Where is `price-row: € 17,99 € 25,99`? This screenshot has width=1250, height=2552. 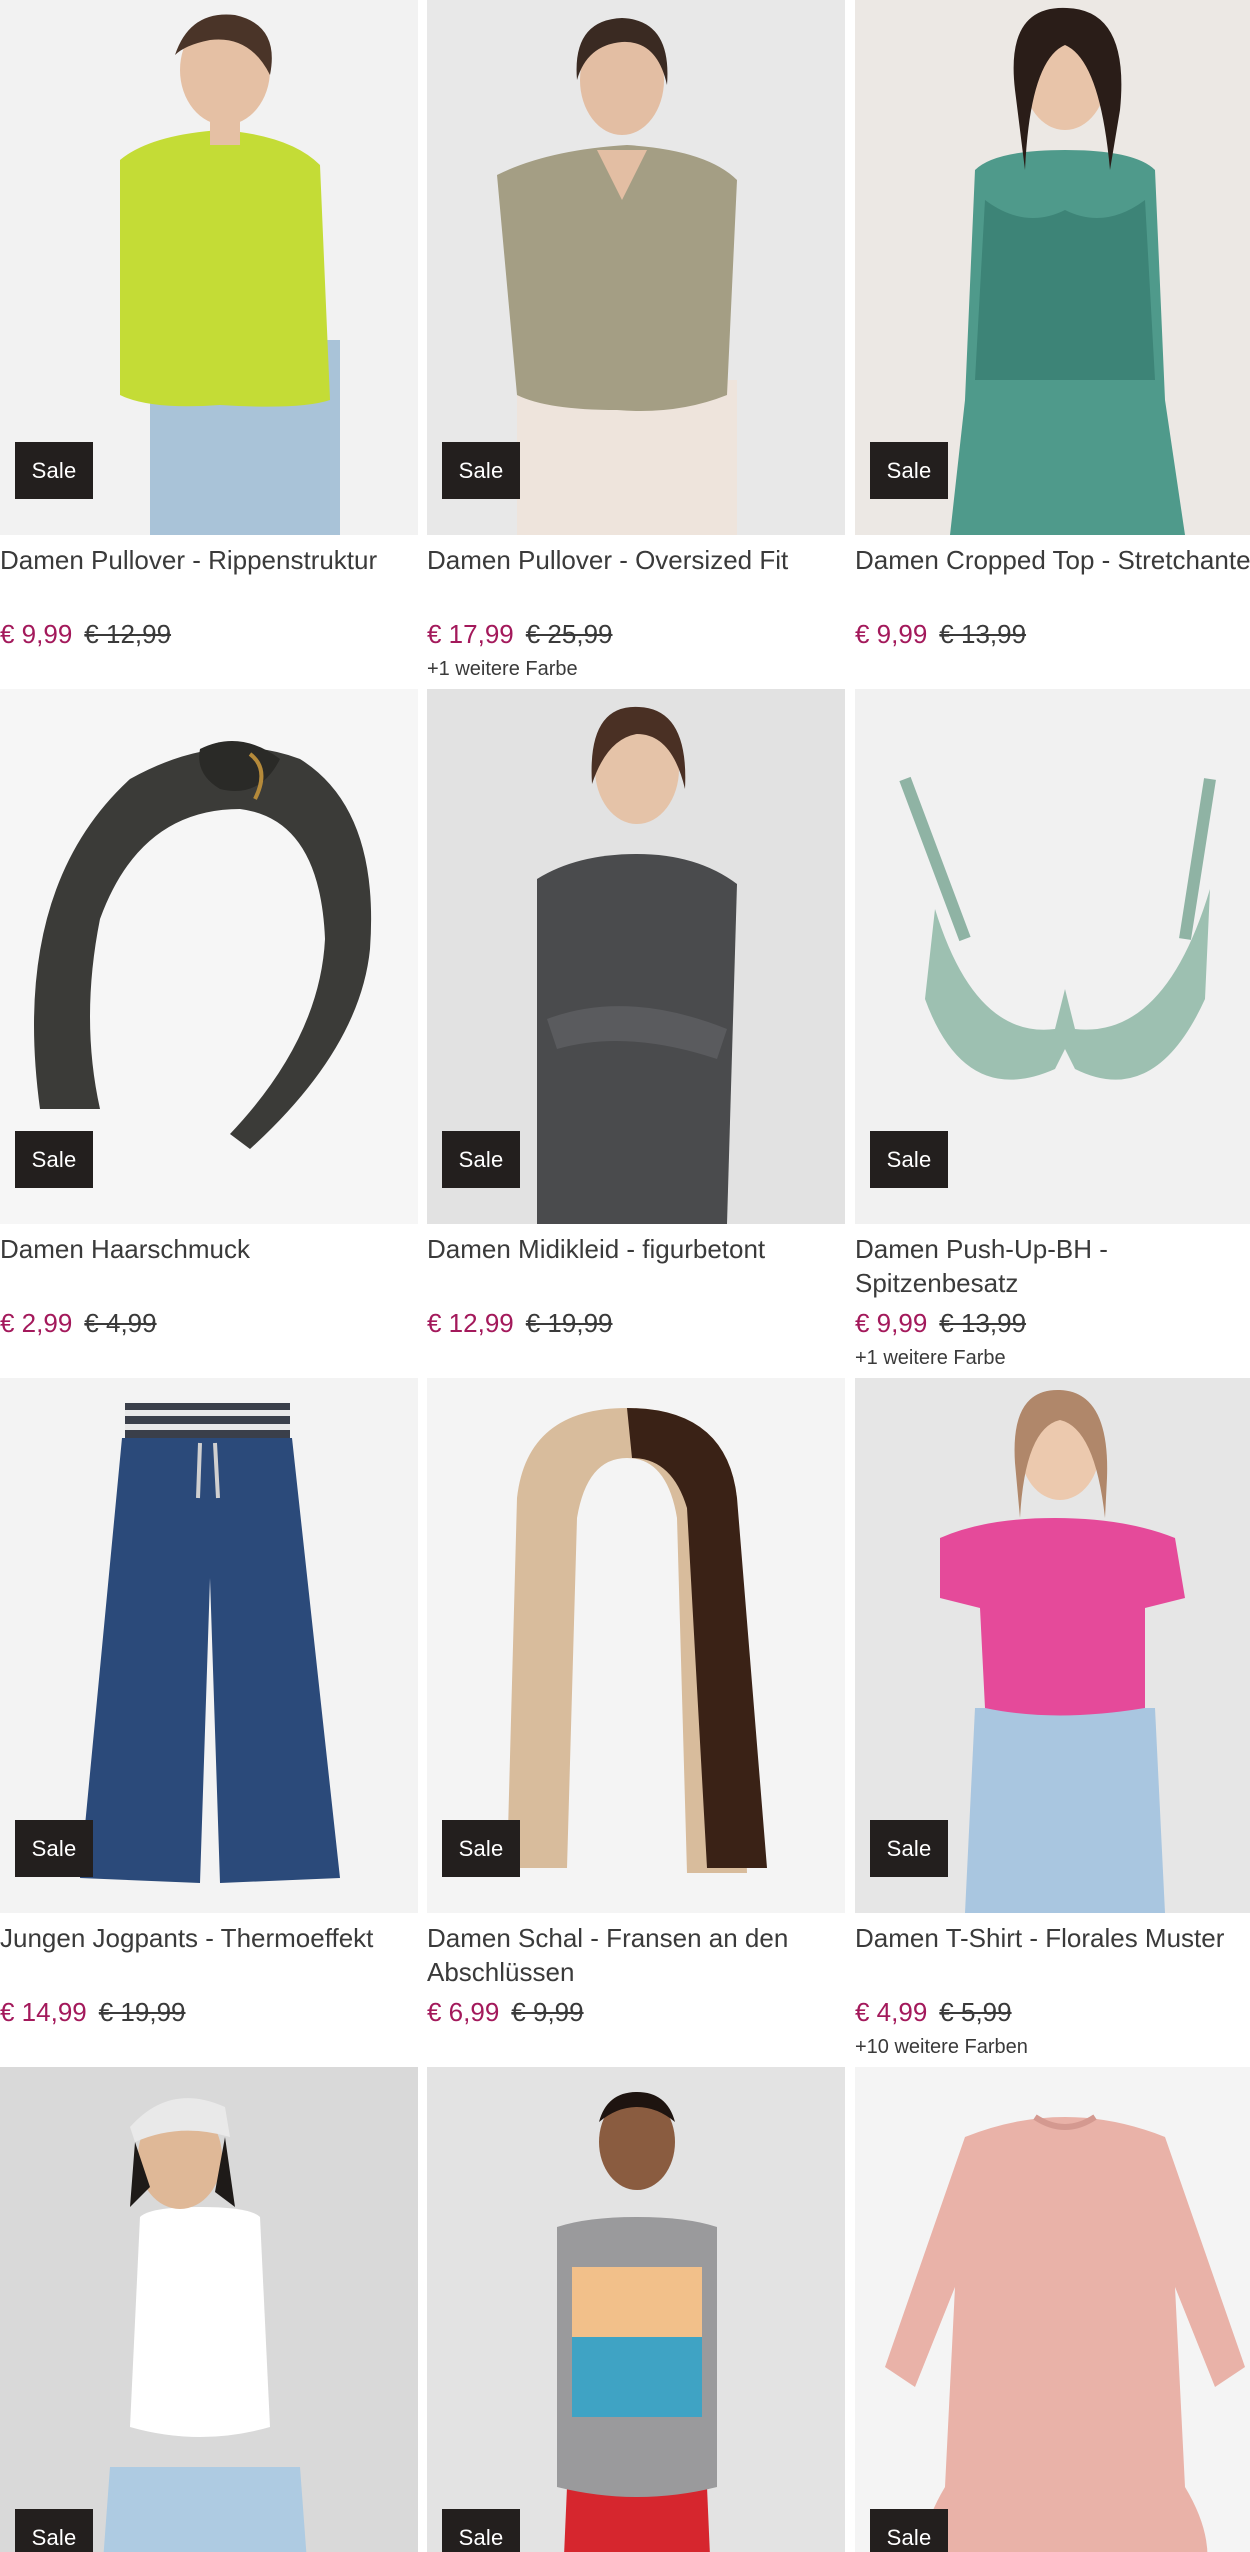
price-row: € 17,99 € 25,99 is located at coordinates (636, 634).